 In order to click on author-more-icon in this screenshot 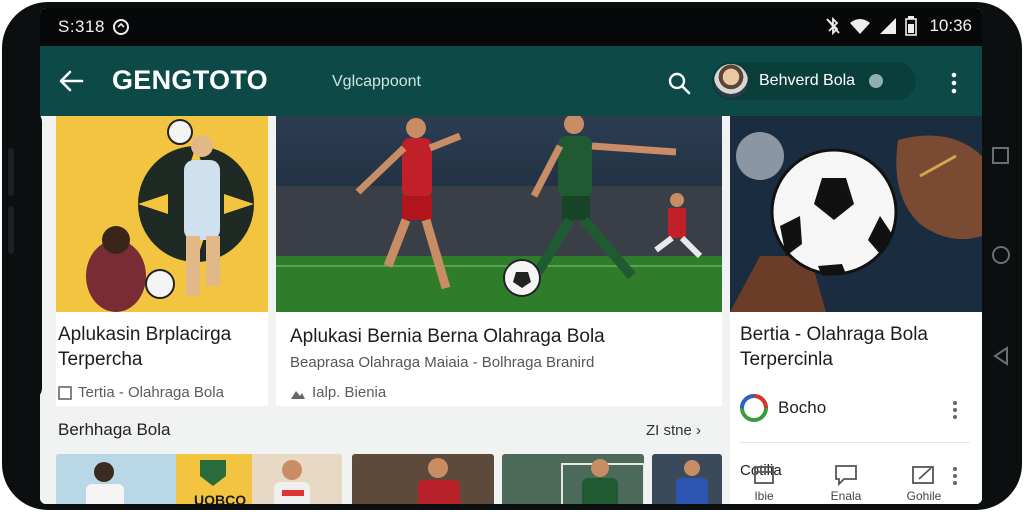, I will do `click(955, 410)`.